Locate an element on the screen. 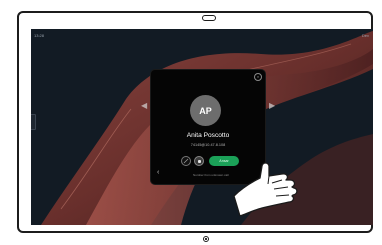 This screenshot has width=382, height=245. mute-button is located at coordinates (186, 161).